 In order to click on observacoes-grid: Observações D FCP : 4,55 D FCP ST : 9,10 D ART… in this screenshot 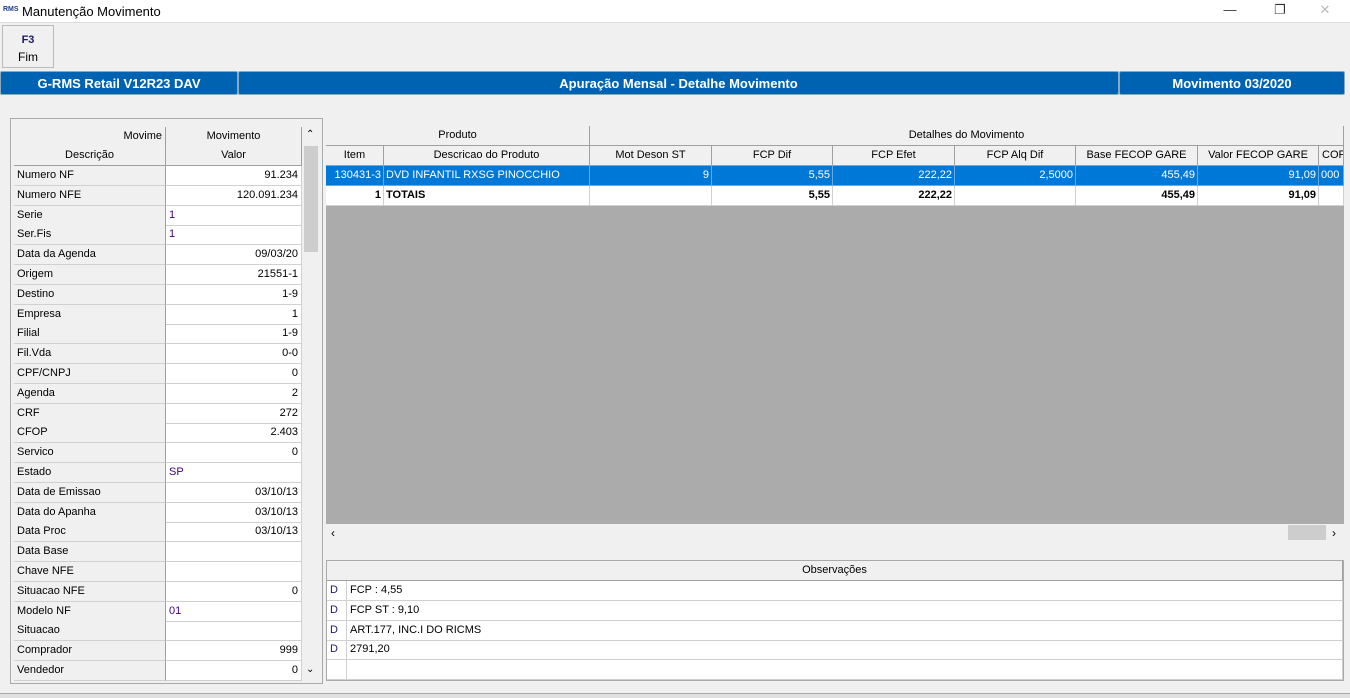, I will do `click(835, 620)`.